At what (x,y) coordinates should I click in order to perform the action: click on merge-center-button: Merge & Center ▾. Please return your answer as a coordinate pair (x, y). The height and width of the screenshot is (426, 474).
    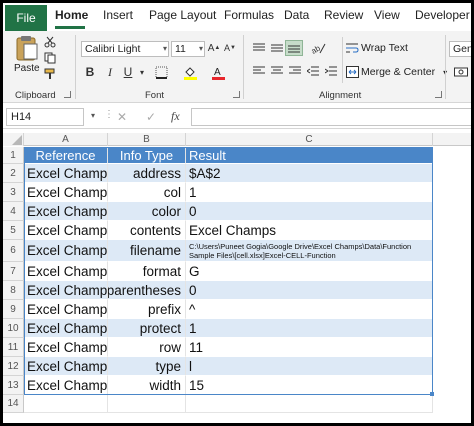
    Looking at the image, I should click on (396, 72).